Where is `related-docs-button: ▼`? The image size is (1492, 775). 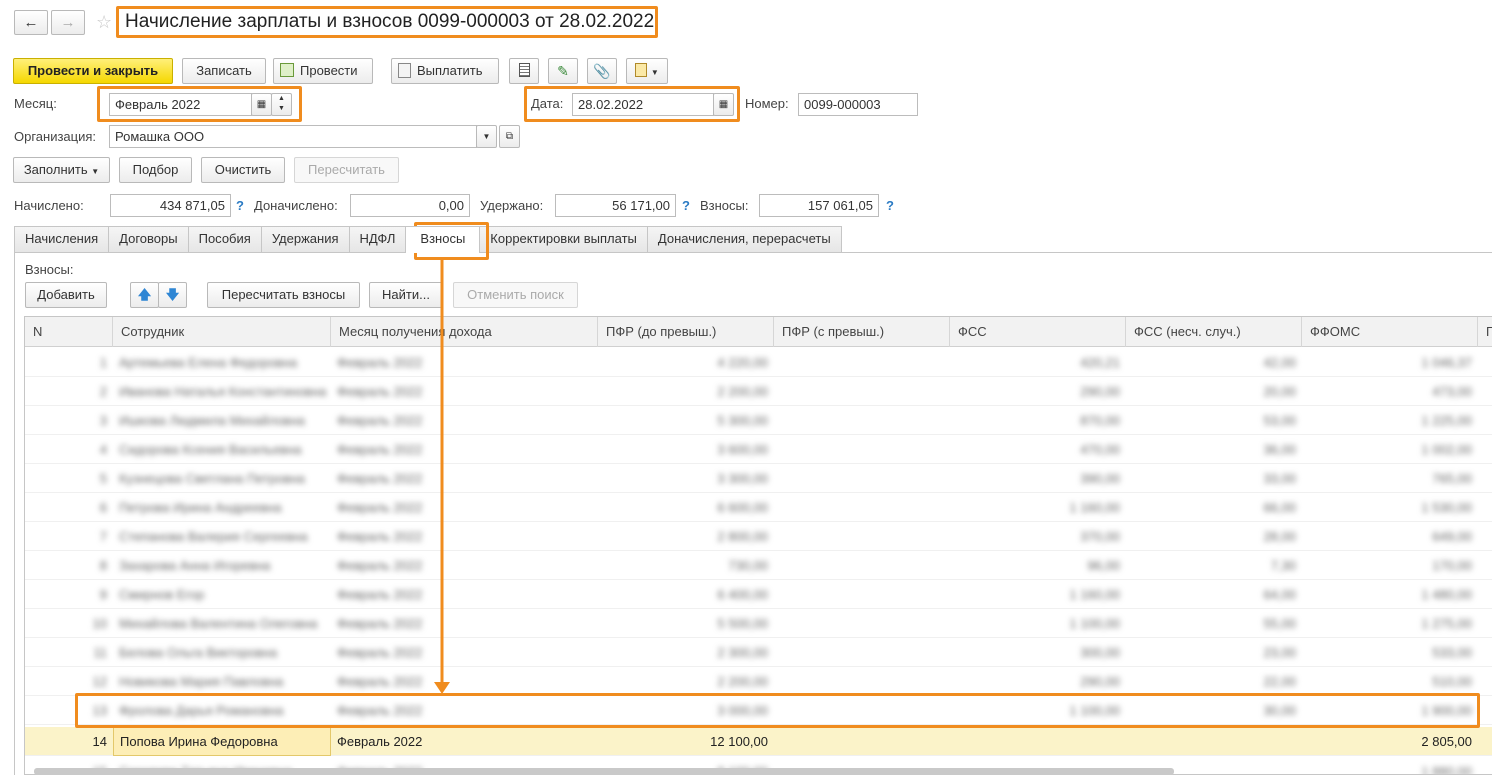 related-docs-button: ▼ is located at coordinates (647, 71).